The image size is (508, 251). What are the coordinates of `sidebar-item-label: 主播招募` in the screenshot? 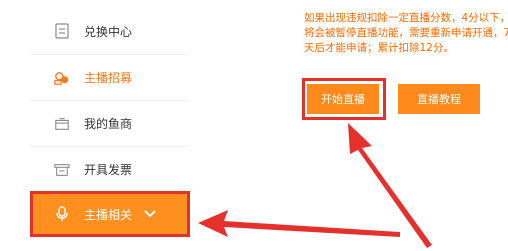 It's located at (108, 78).